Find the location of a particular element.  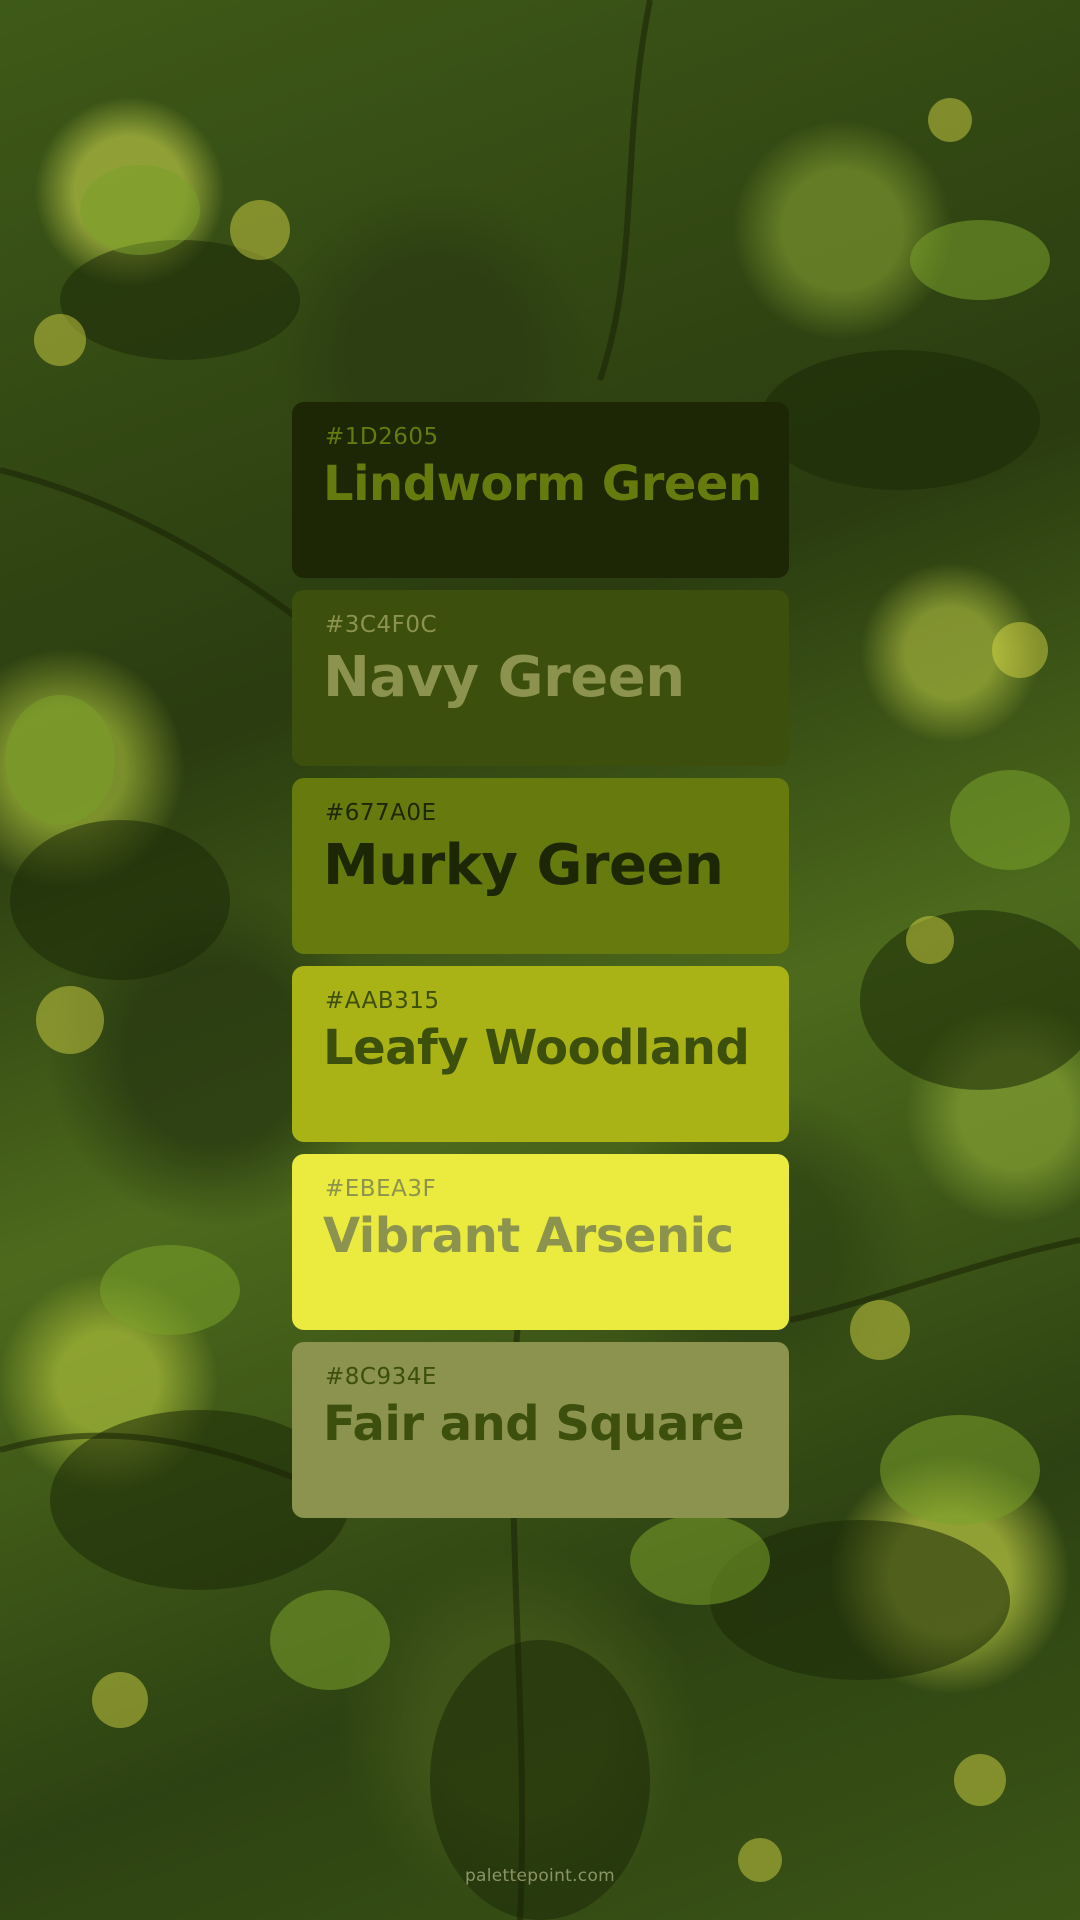

swatch-hex-code: #8C934E is located at coordinates (381, 1377).